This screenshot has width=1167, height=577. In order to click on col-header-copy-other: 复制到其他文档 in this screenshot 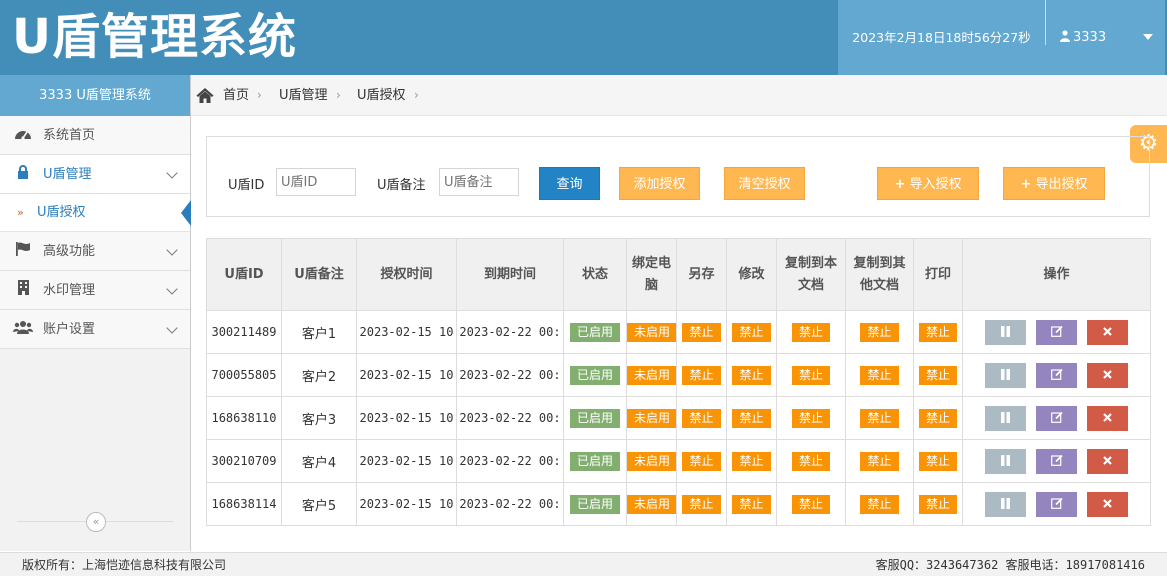, I will do `click(879, 274)`.